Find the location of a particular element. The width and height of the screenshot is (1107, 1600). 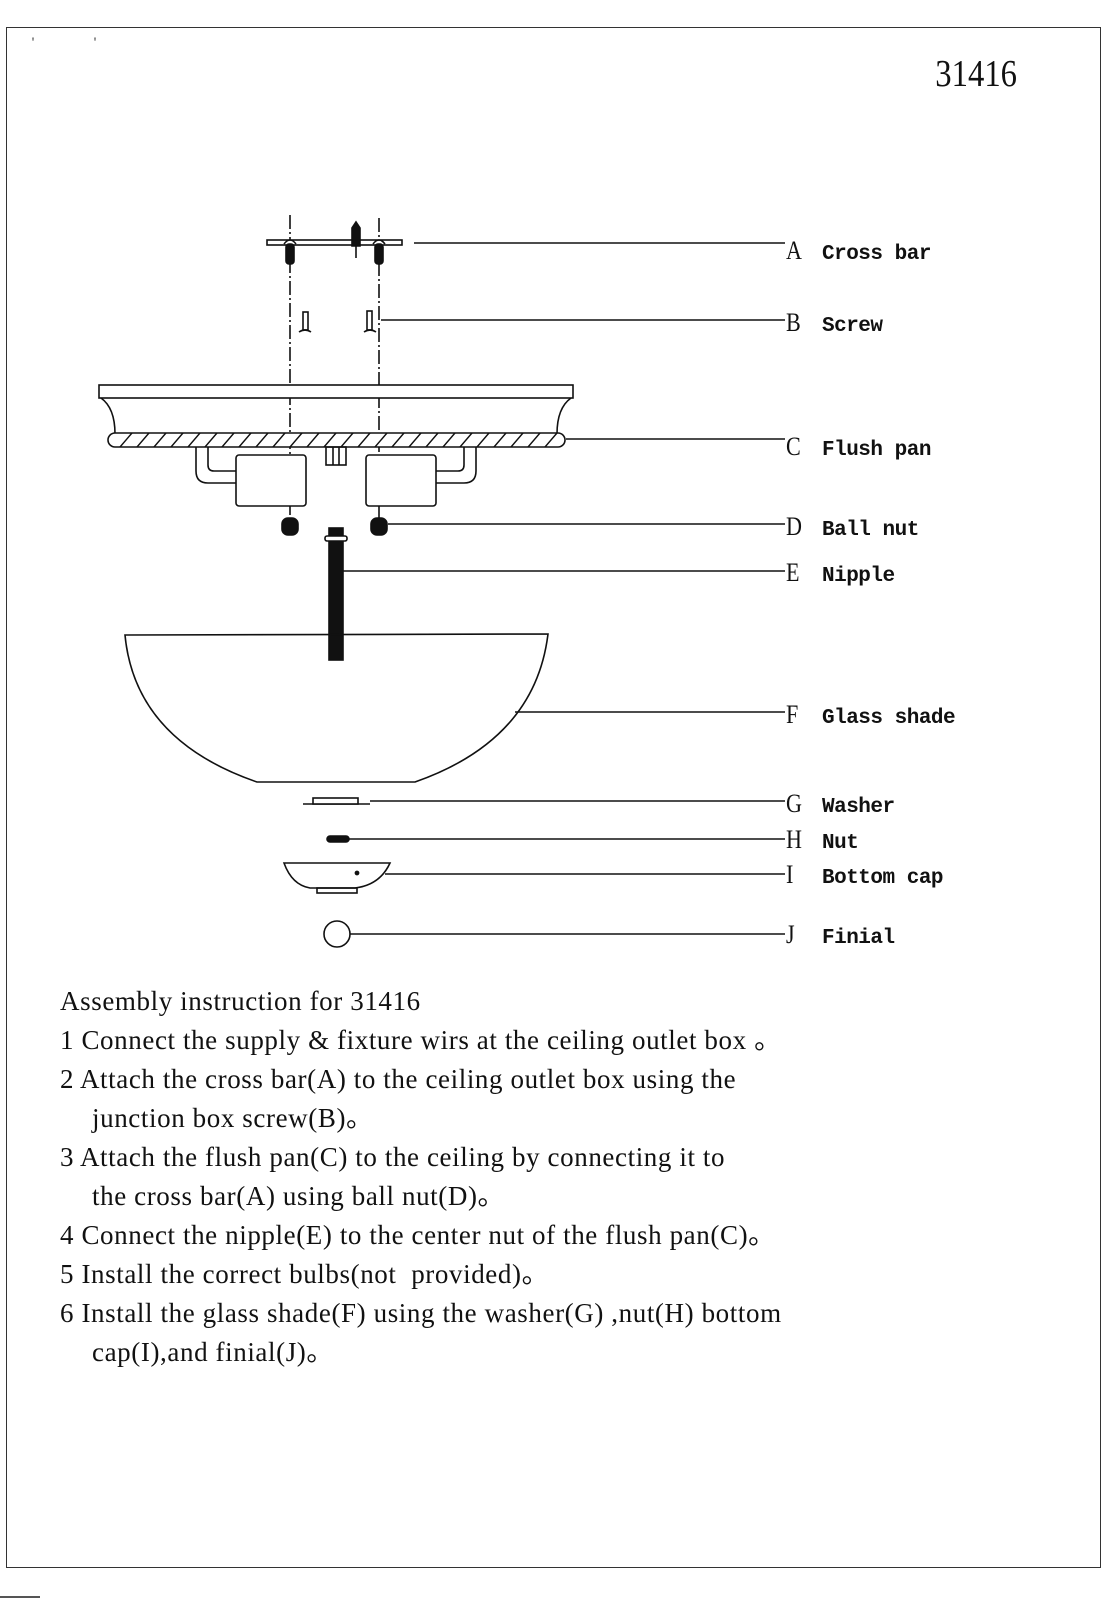

nipple-icon is located at coordinates (336, 594).